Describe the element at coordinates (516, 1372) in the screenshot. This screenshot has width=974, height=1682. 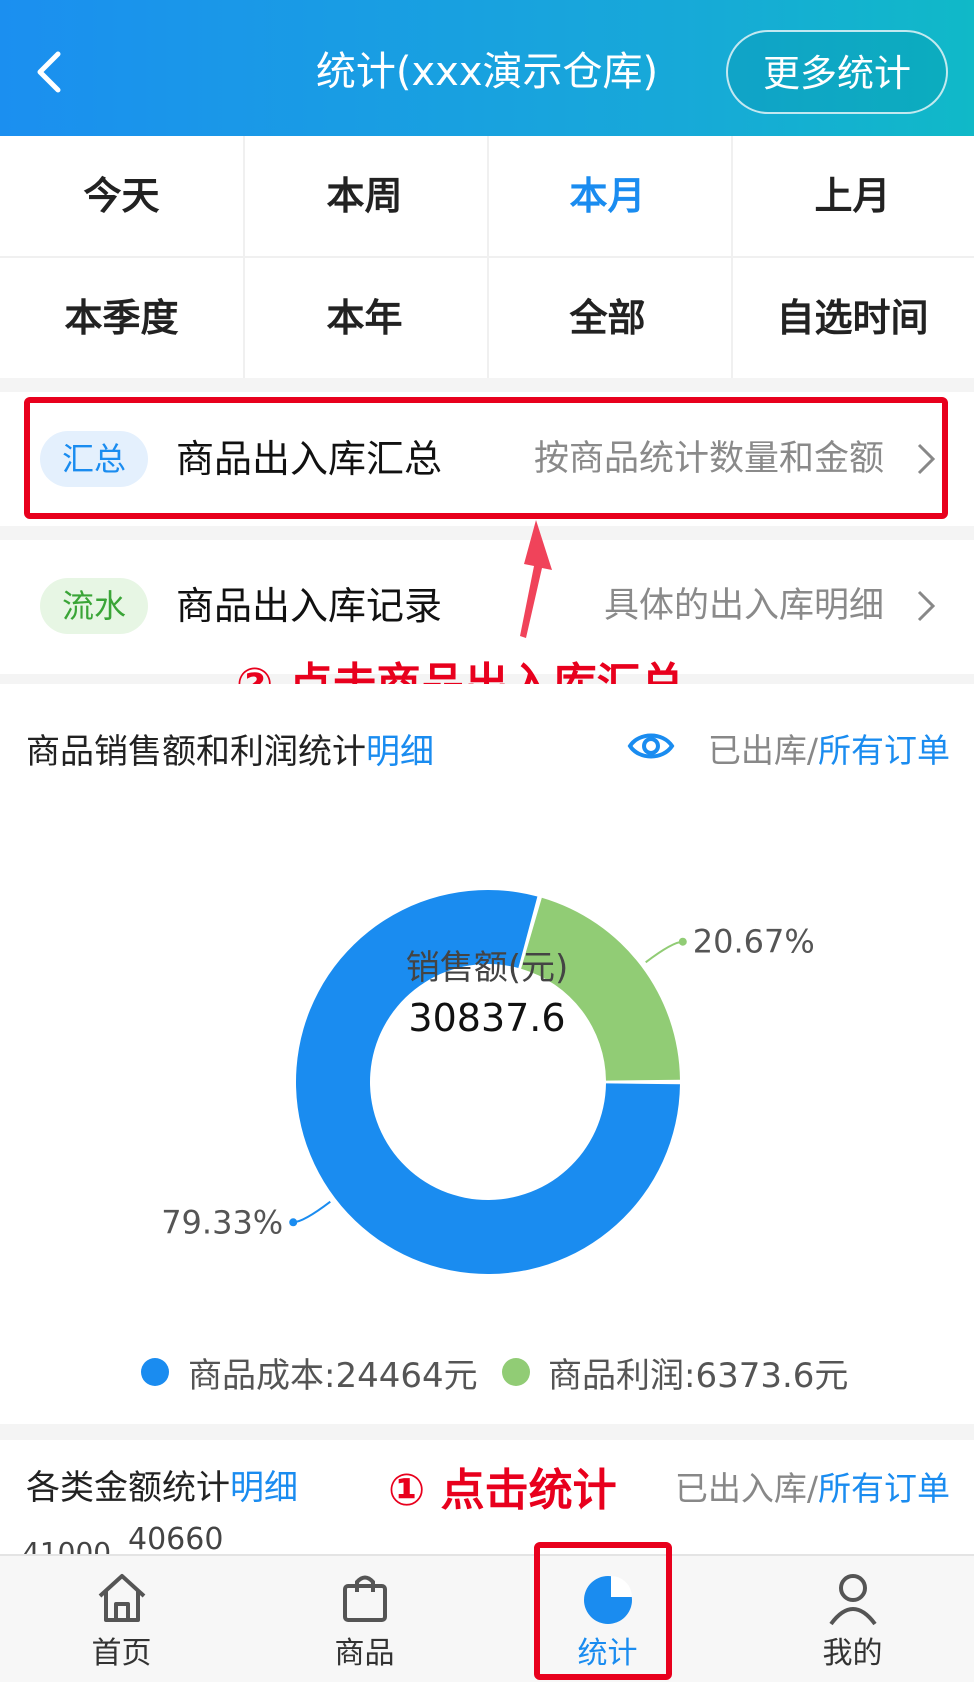
I see `legend-profit-dot` at that location.